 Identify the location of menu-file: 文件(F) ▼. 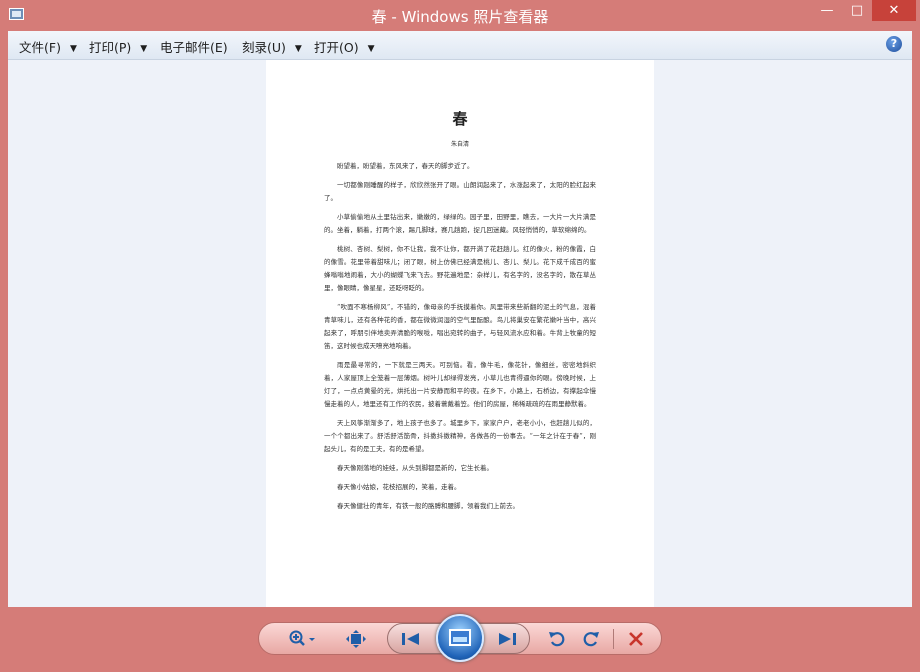
(48, 46).